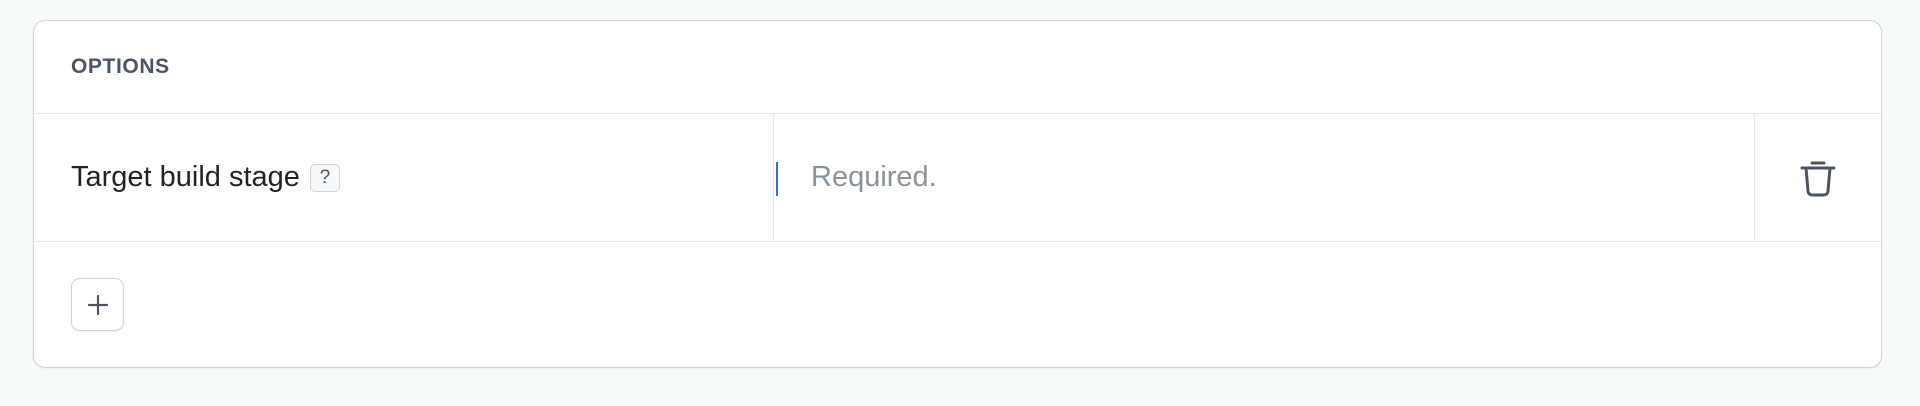 Image resolution: width=1920 pixels, height=406 pixels. I want to click on text-caret, so click(777, 179).